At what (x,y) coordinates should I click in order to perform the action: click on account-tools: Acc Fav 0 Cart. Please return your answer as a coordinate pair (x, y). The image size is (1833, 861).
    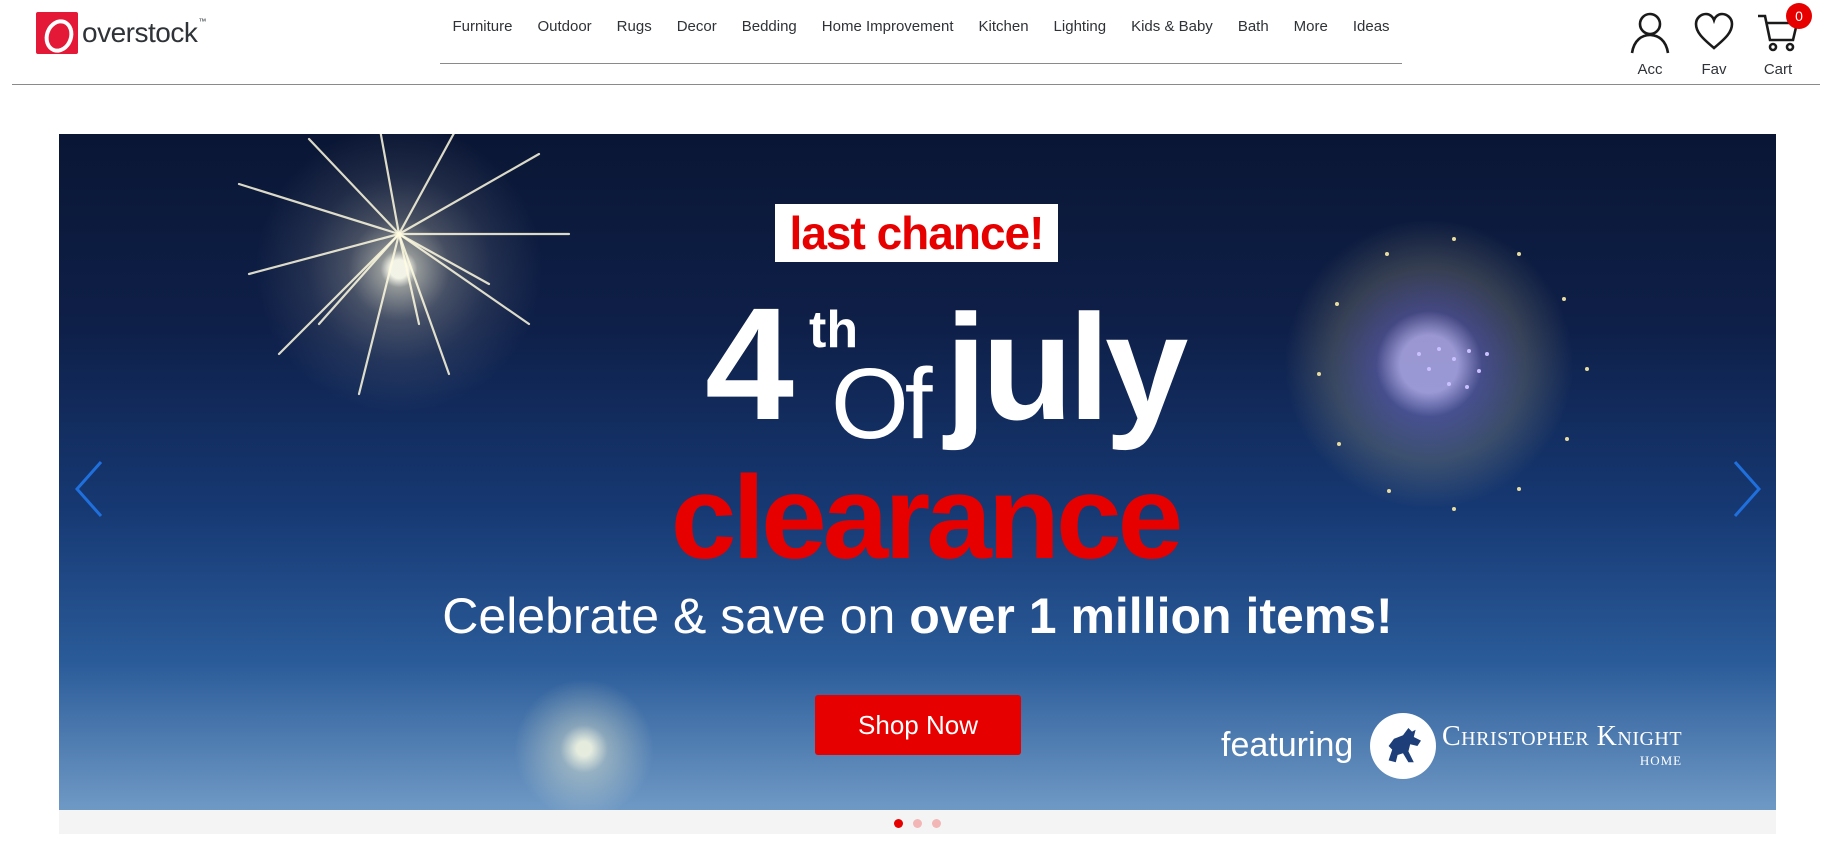
    Looking at the image, I should click on (1715, 40).